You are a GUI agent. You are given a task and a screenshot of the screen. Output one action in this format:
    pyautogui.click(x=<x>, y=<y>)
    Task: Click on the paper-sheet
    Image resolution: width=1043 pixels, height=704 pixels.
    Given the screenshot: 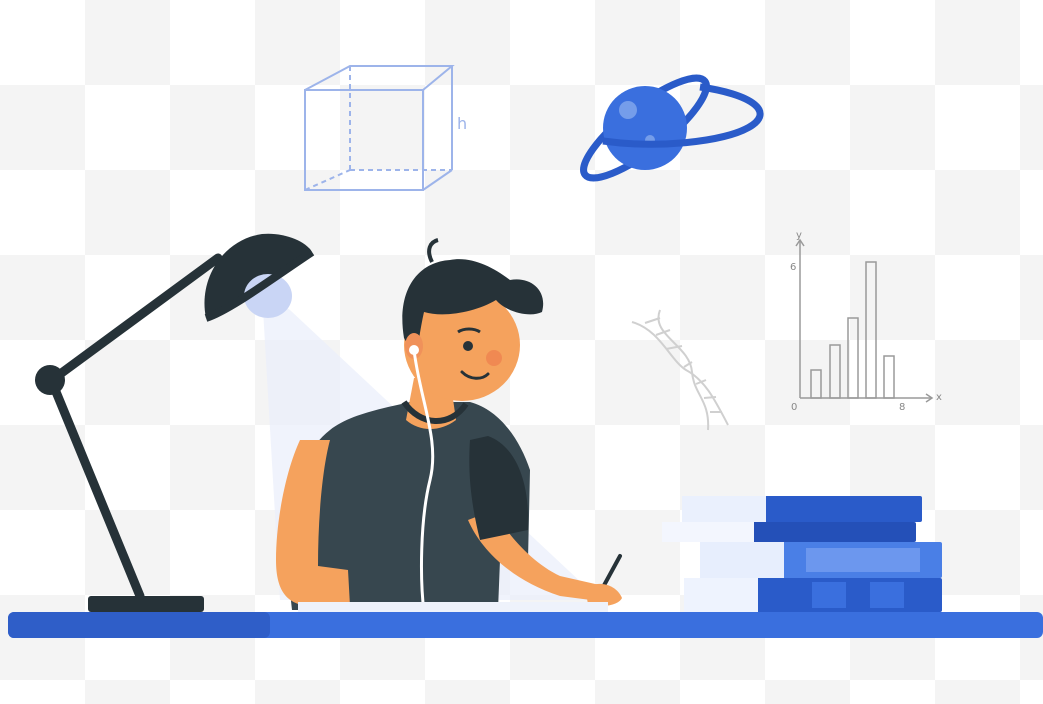 What is the action you would take?
    pyautogui.click(x=453, y=607)
    